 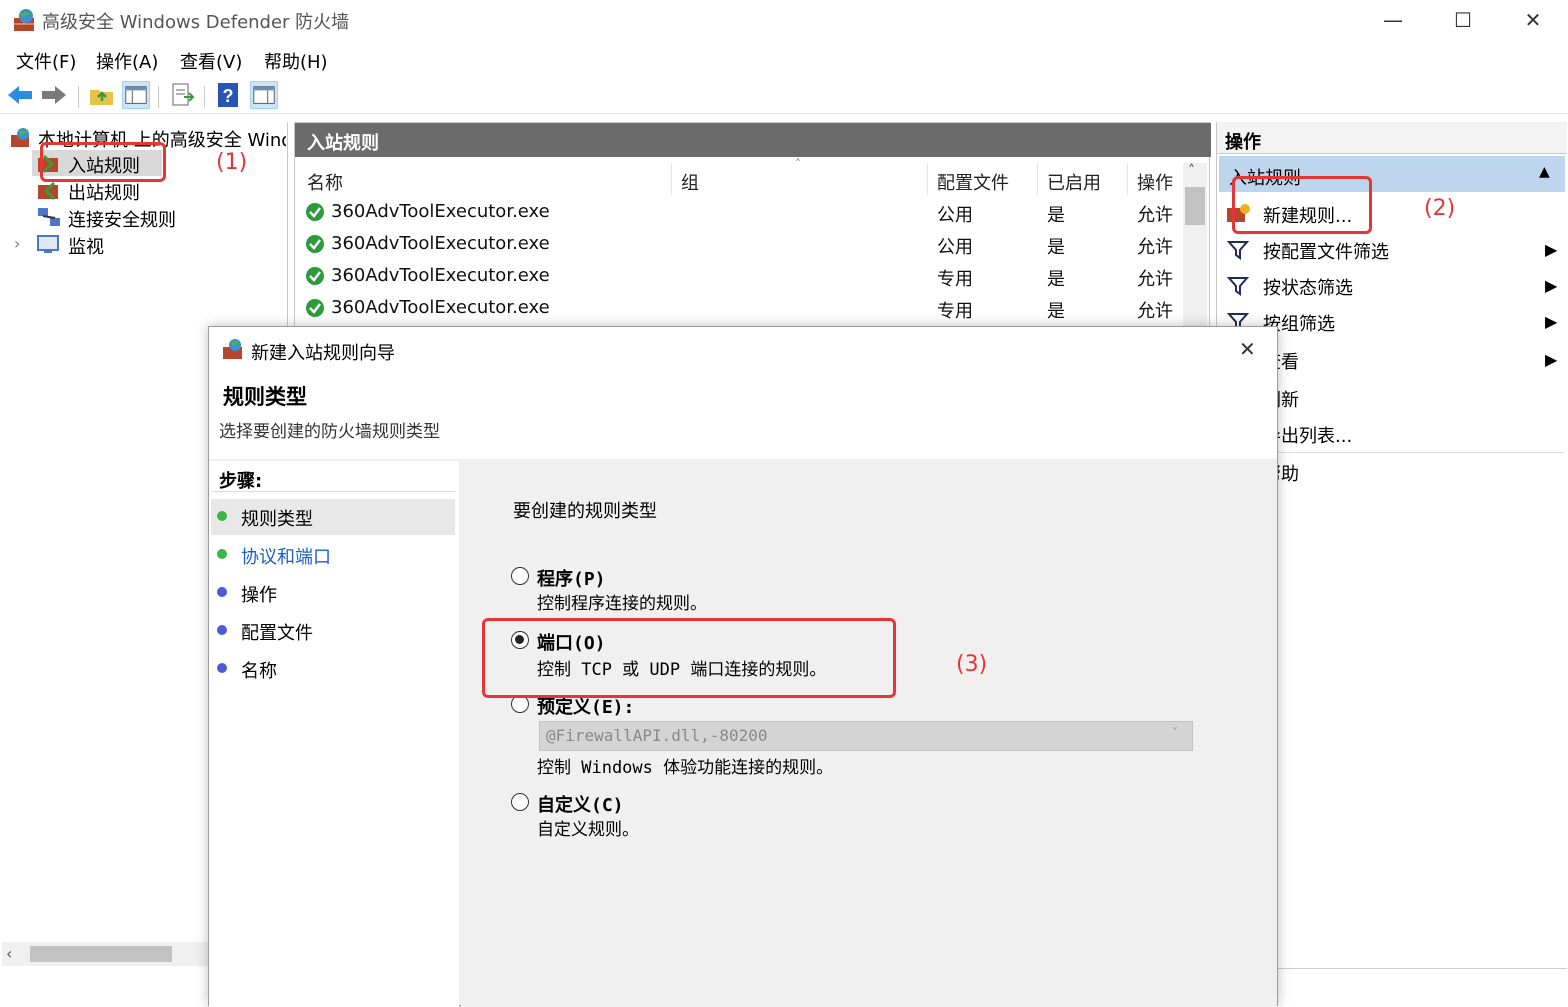 What do you see at coordinates (1533, 20) in the screenshot?
I see `close-button: ✕` at bounding box center [1533, 20].